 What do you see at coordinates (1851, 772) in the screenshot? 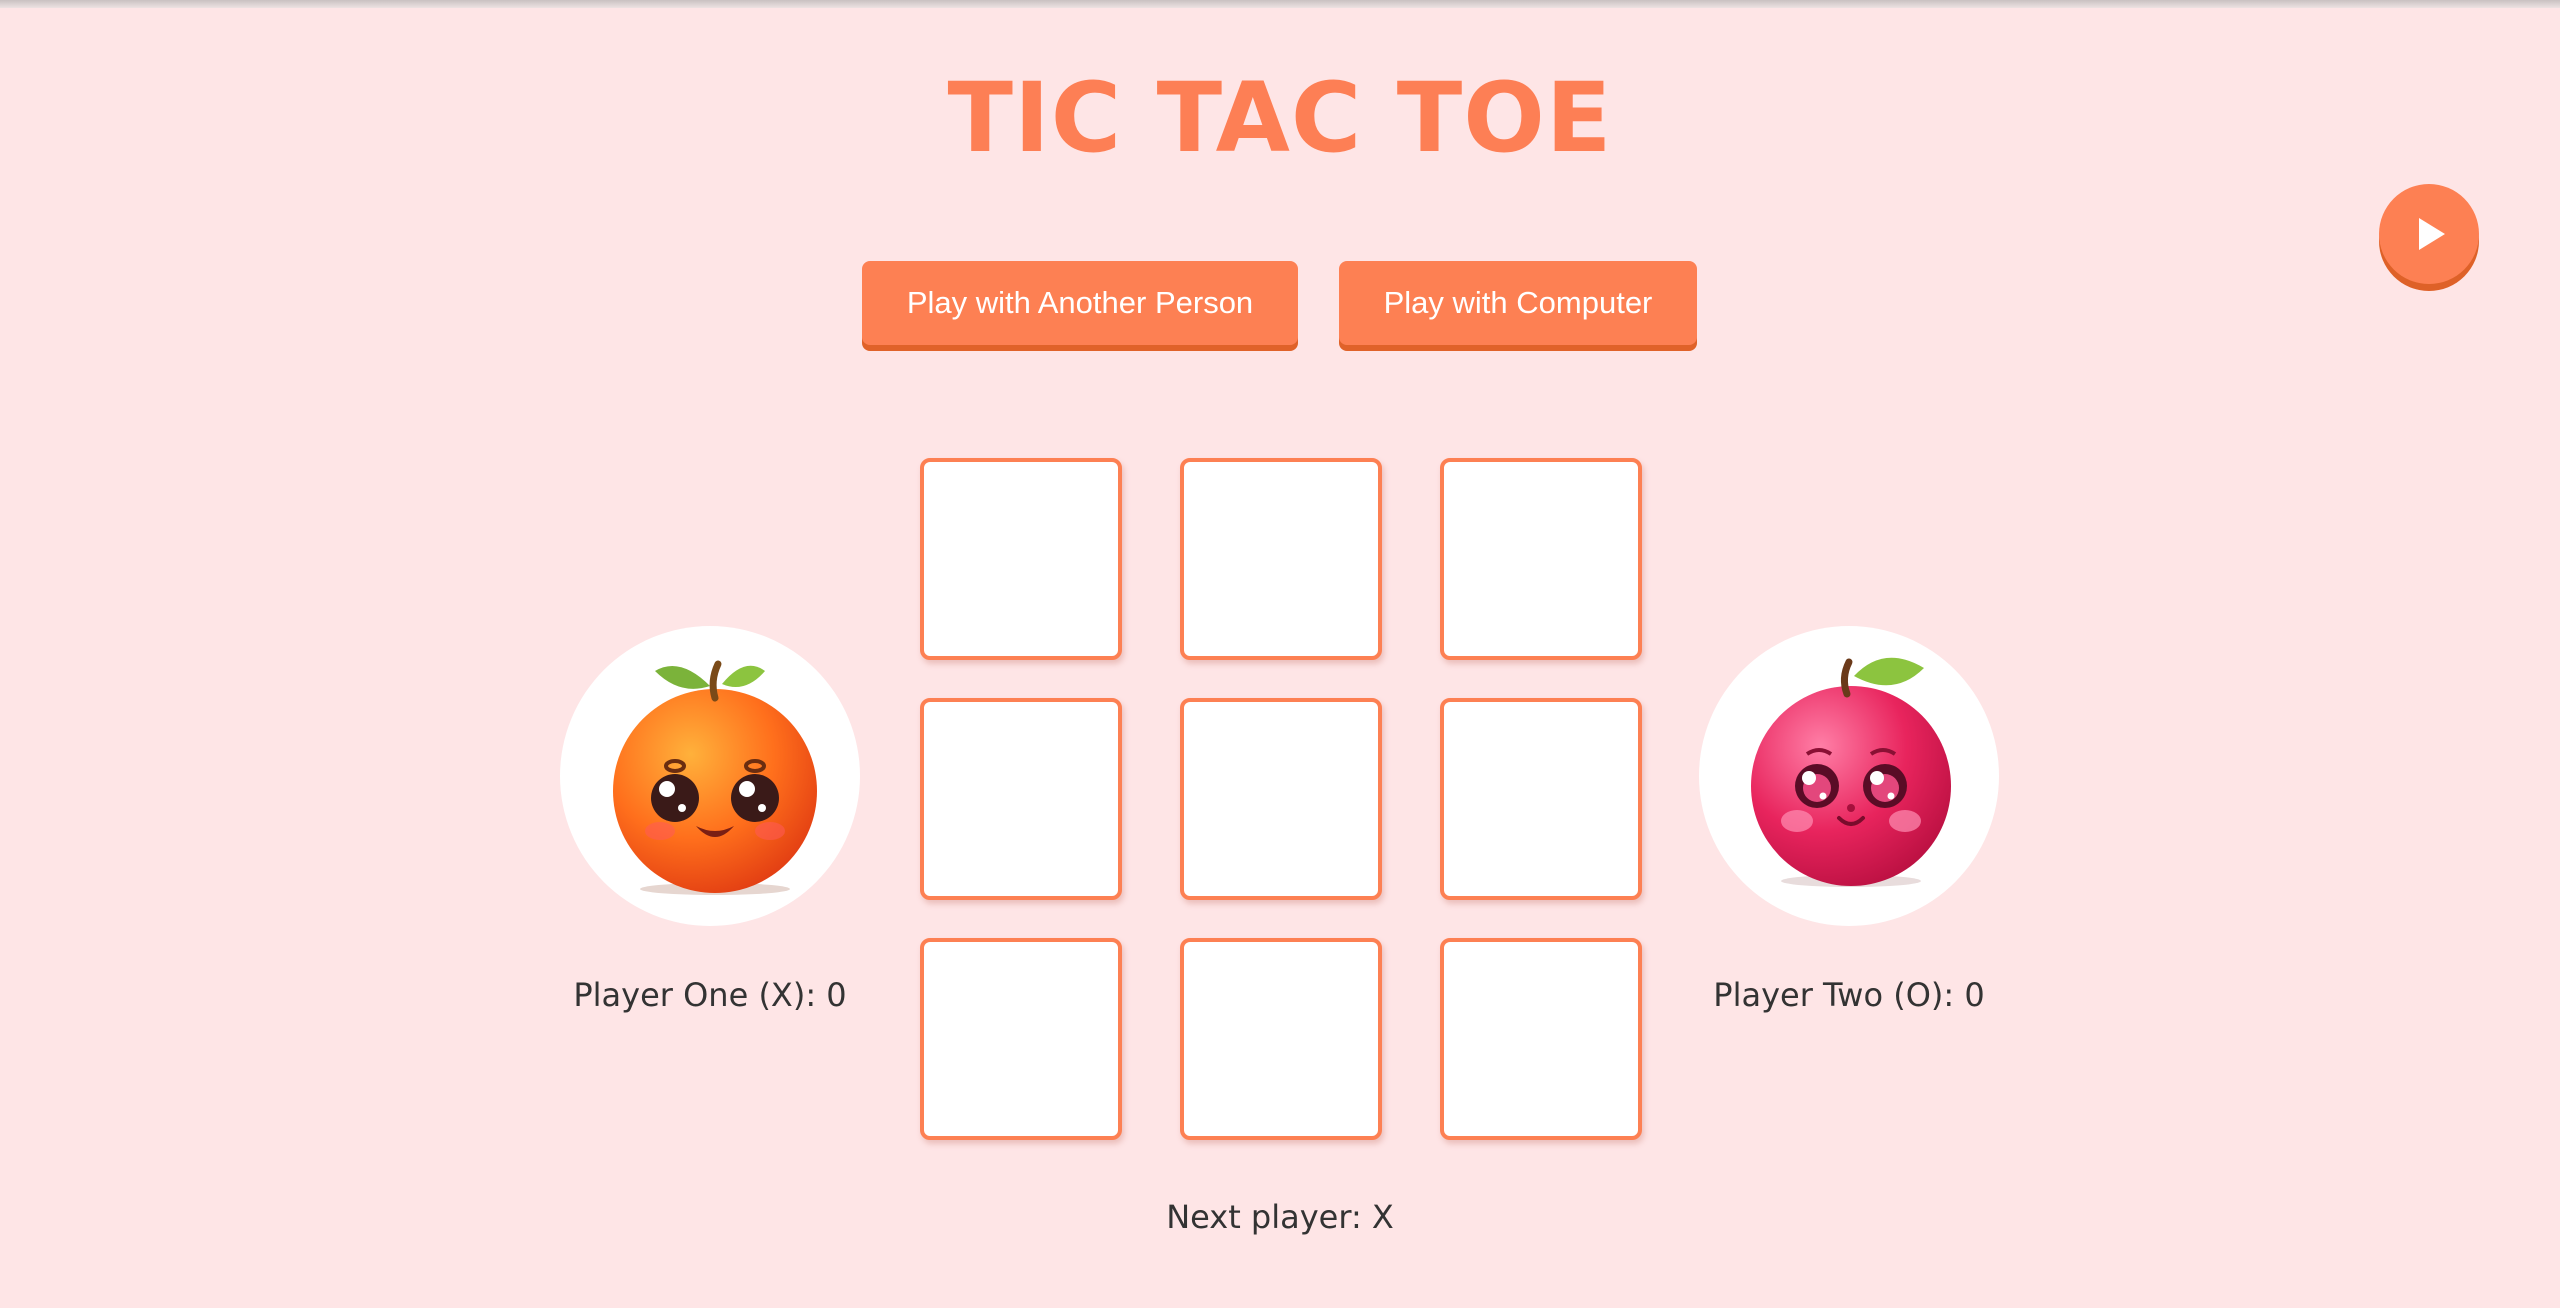
I see `apple-character-icon` at bounding box center [1851, 772].